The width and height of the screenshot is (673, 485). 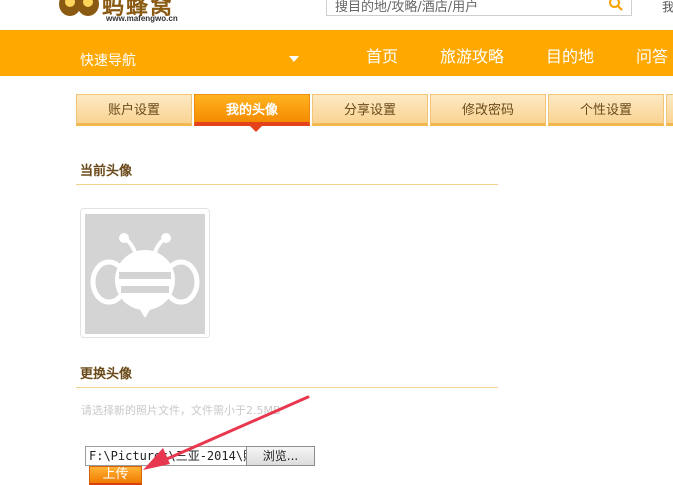 What do you see at coordinates (488, 110) in the screenshot?
I see `tab-change-password: 修改密码` at bounding box center [488, 110].